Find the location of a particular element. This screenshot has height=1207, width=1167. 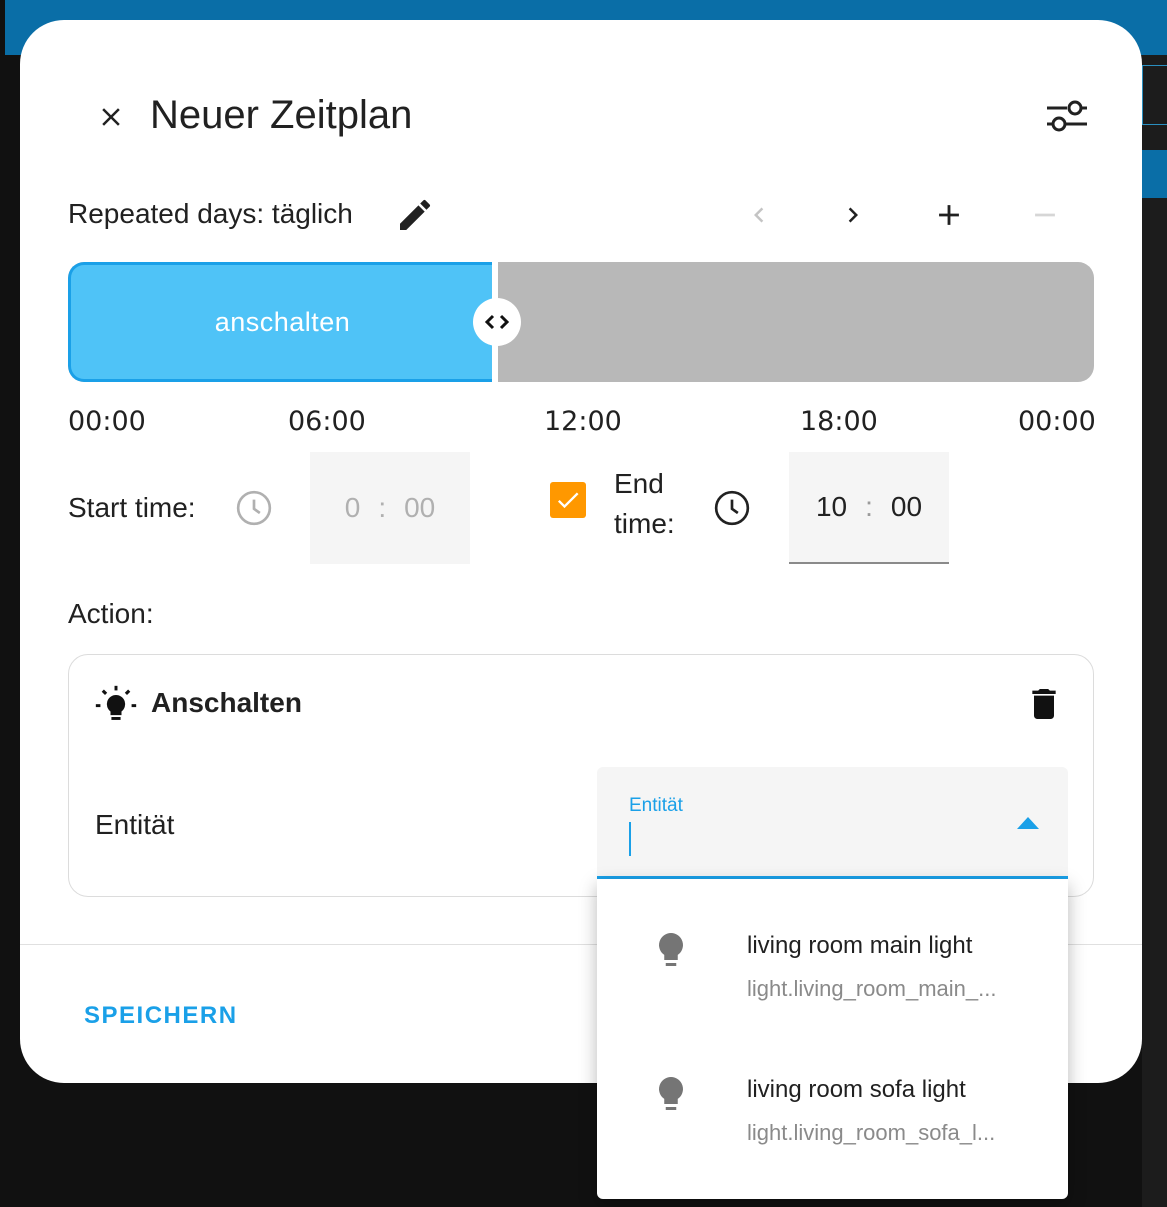

close-button is located at coordinates (111, 117).